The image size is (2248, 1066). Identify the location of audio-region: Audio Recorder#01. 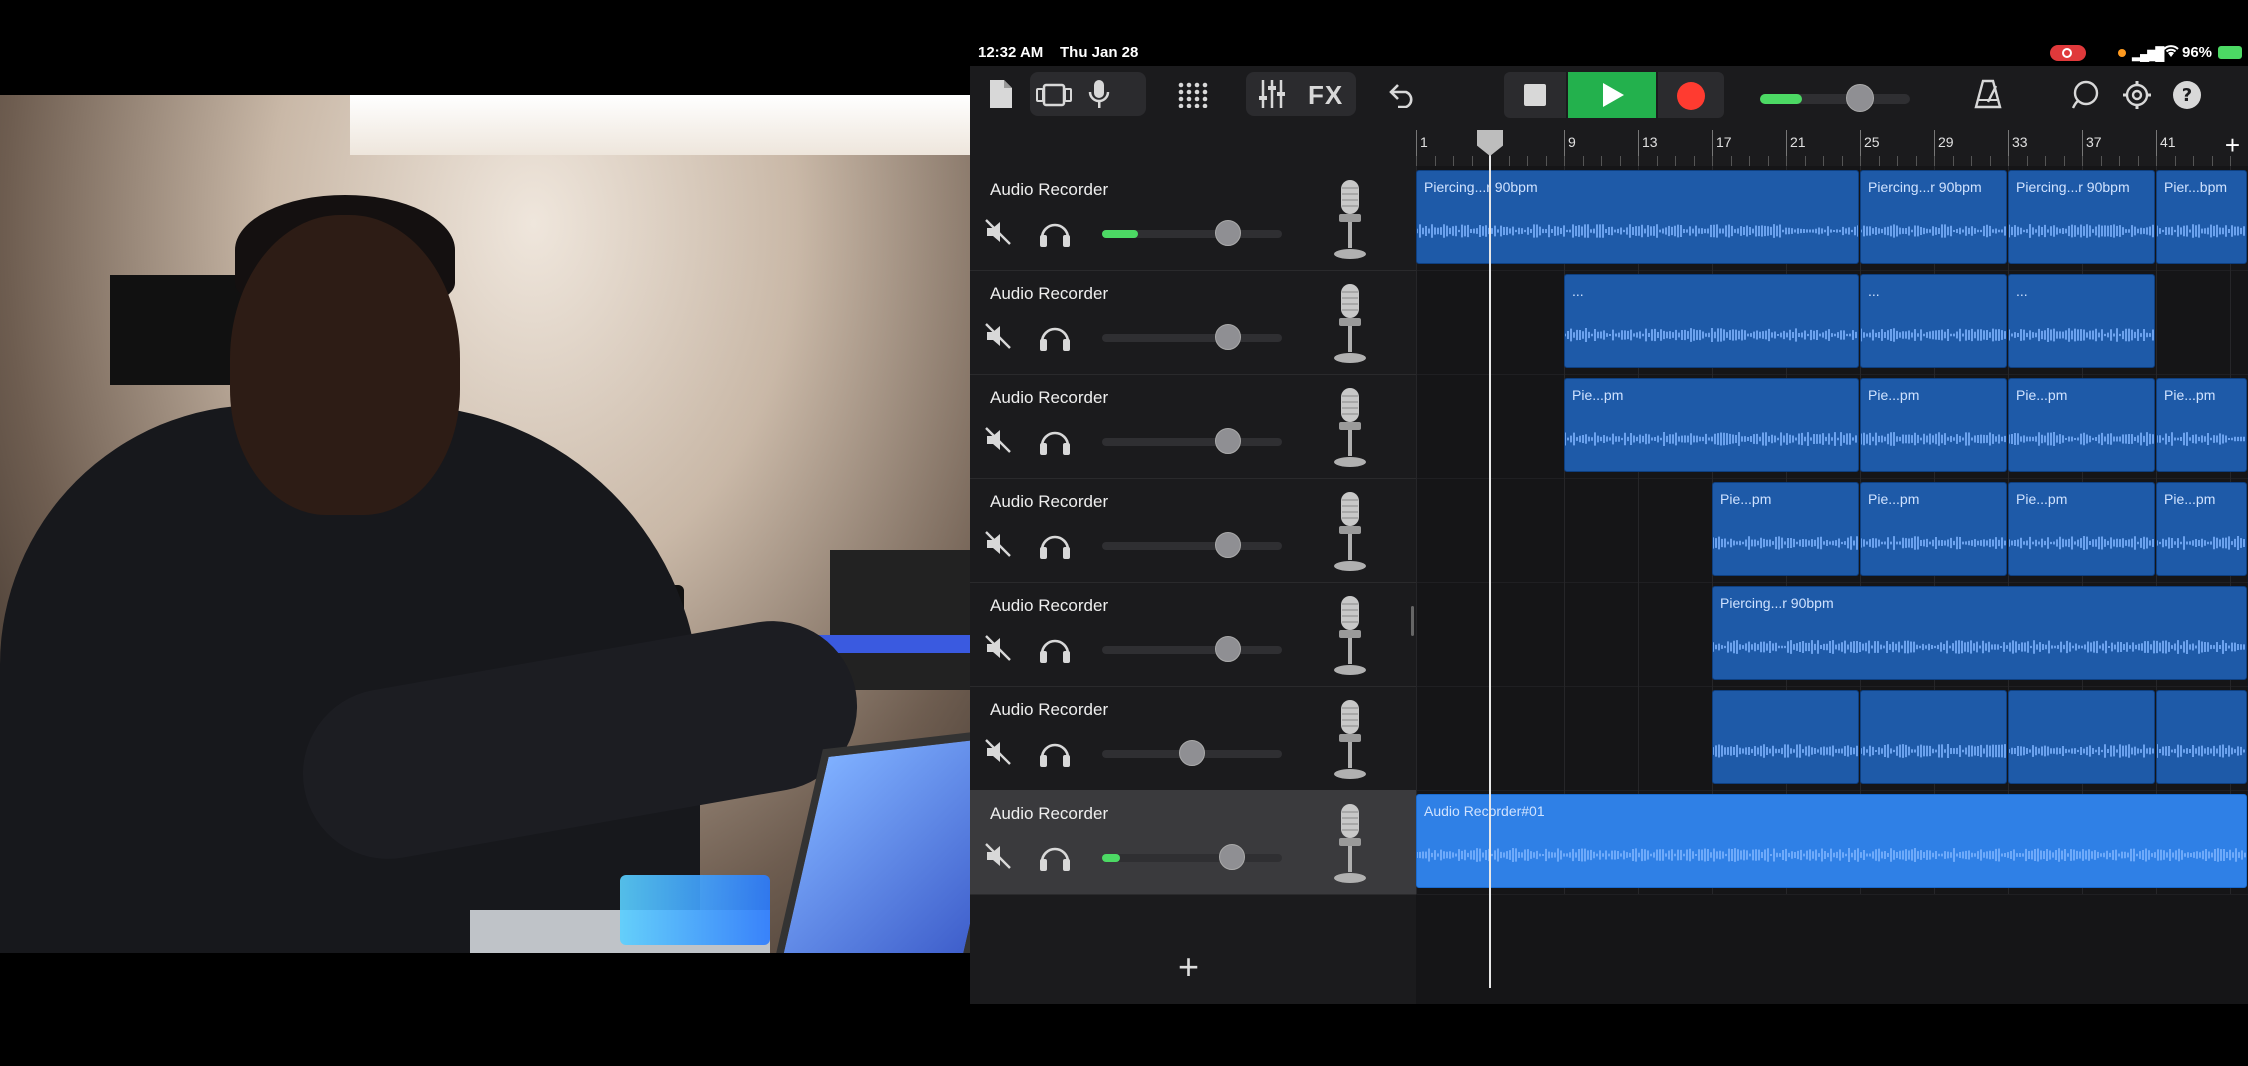
(1831, 841).